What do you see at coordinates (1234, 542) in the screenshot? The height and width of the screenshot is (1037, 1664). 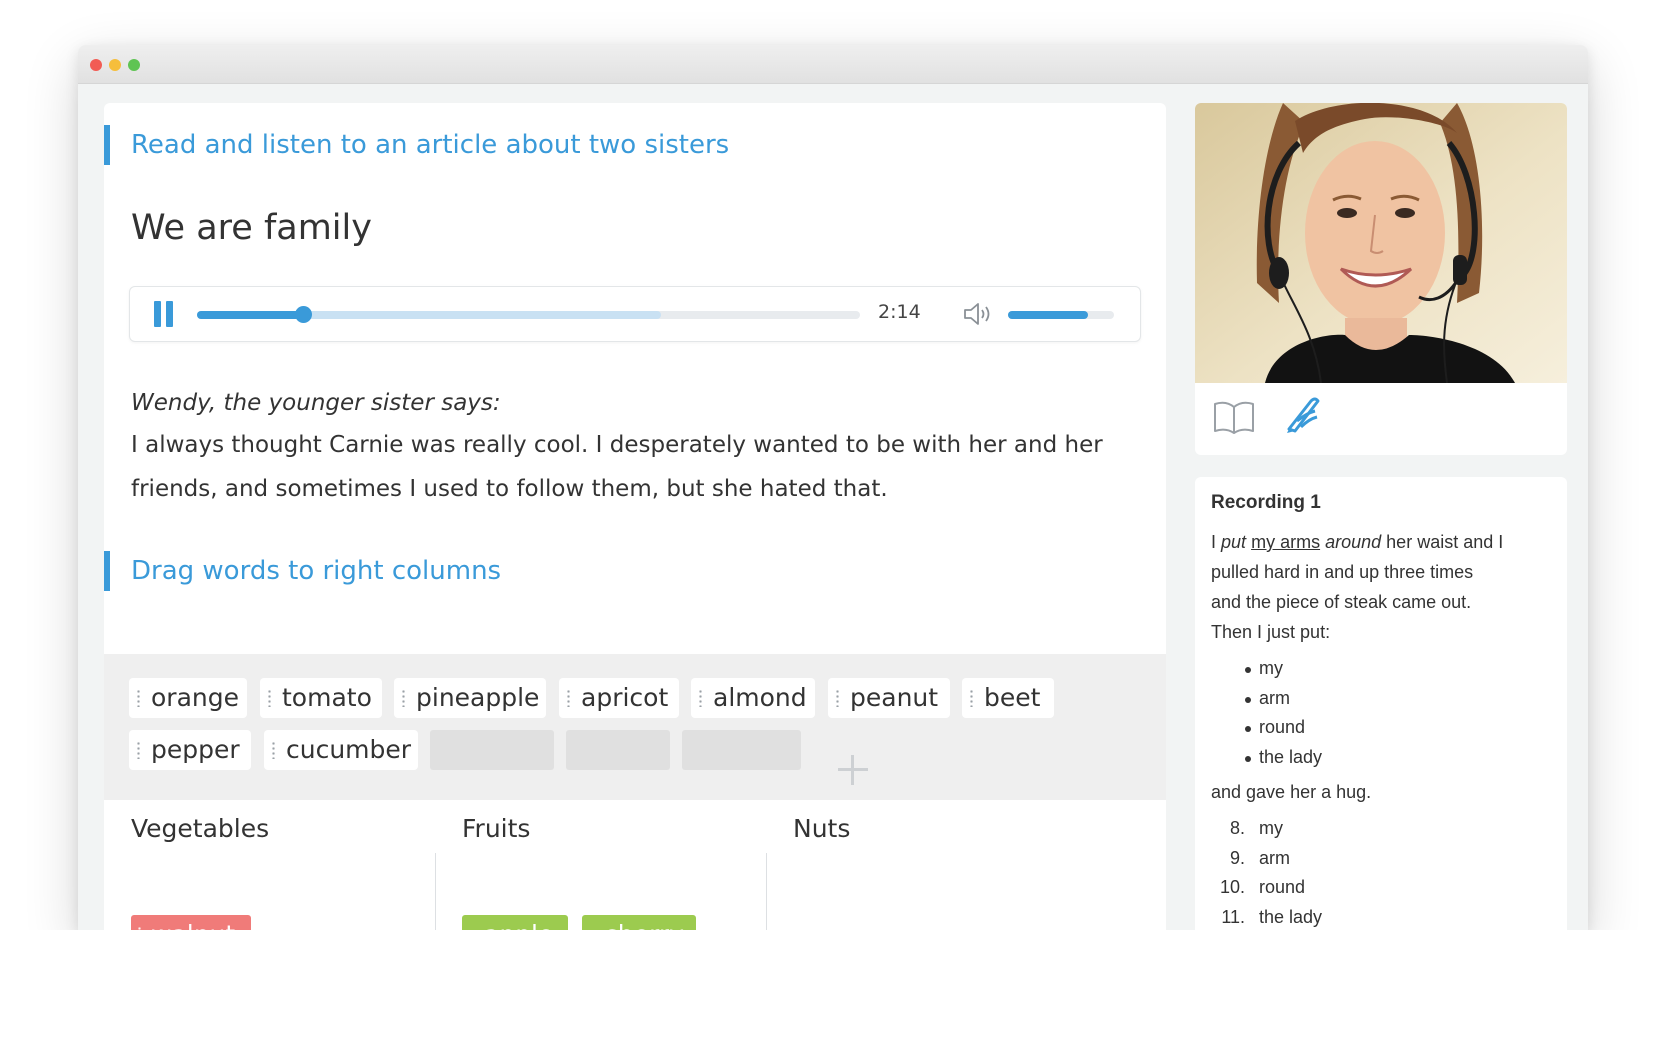 I see `recording-italic-word: put` at bounding box center [1234, 542].